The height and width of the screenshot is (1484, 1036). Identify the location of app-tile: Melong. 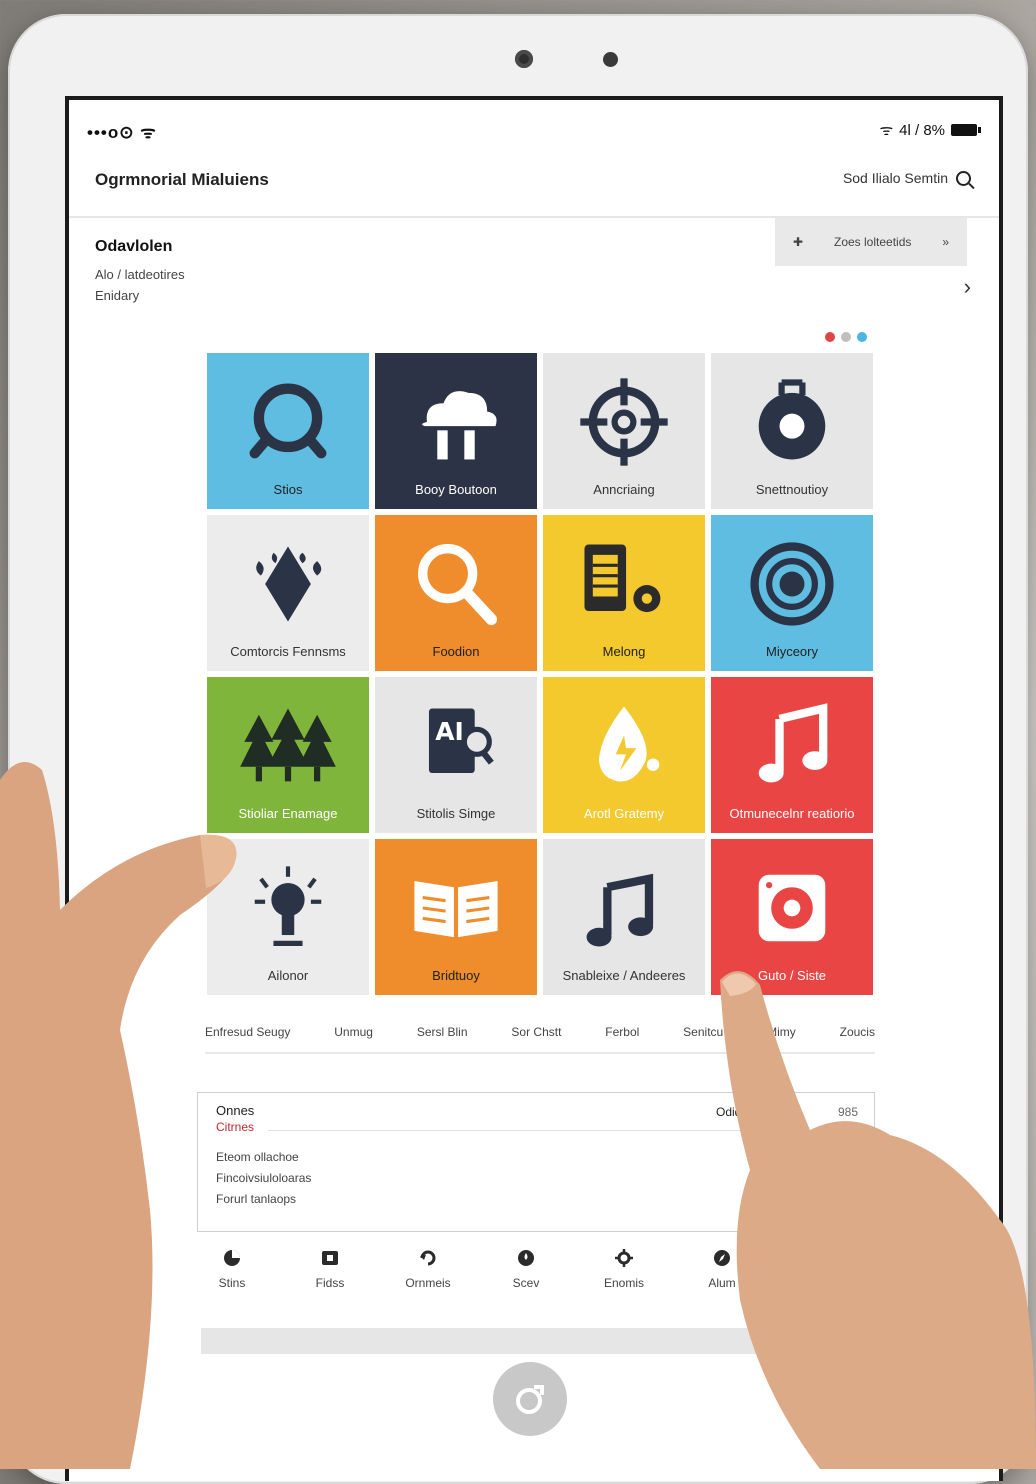
(624, 593).